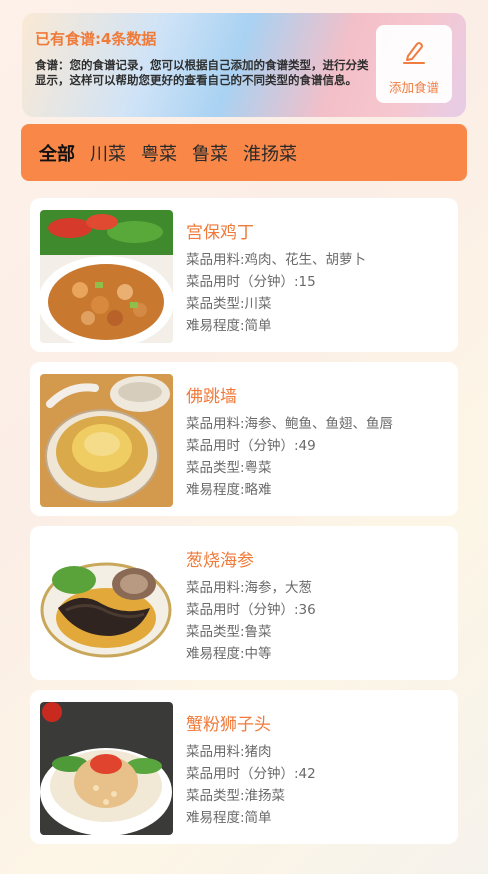  Describe the element at coordinates (220, 233) in the screenshot. I see `recipe-name: 宫保鸡丁` at that location.